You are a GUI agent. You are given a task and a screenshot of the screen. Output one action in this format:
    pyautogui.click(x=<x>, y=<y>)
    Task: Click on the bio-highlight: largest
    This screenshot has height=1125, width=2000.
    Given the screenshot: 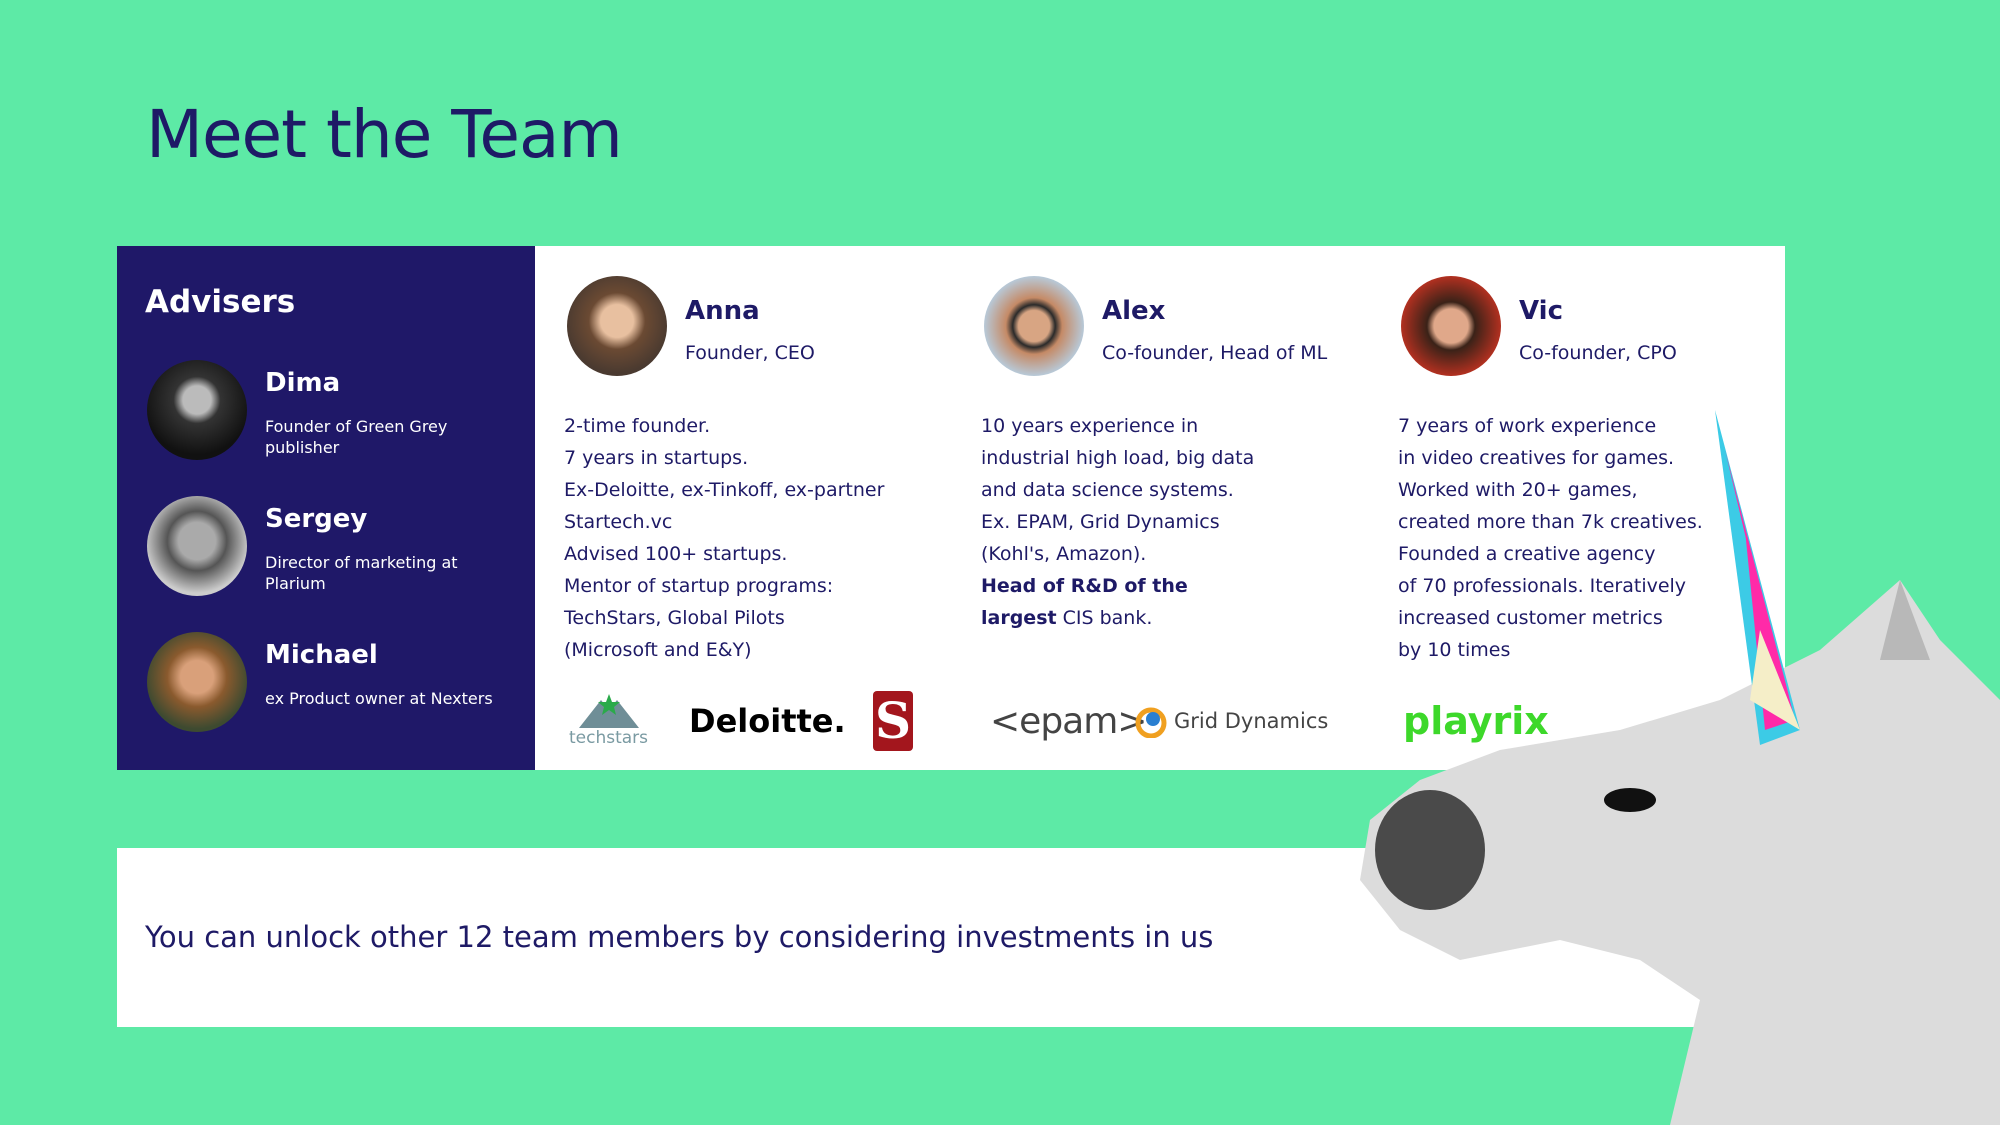 What is the action you would take?
    pyautogui.click(x=1019, y=618)
    